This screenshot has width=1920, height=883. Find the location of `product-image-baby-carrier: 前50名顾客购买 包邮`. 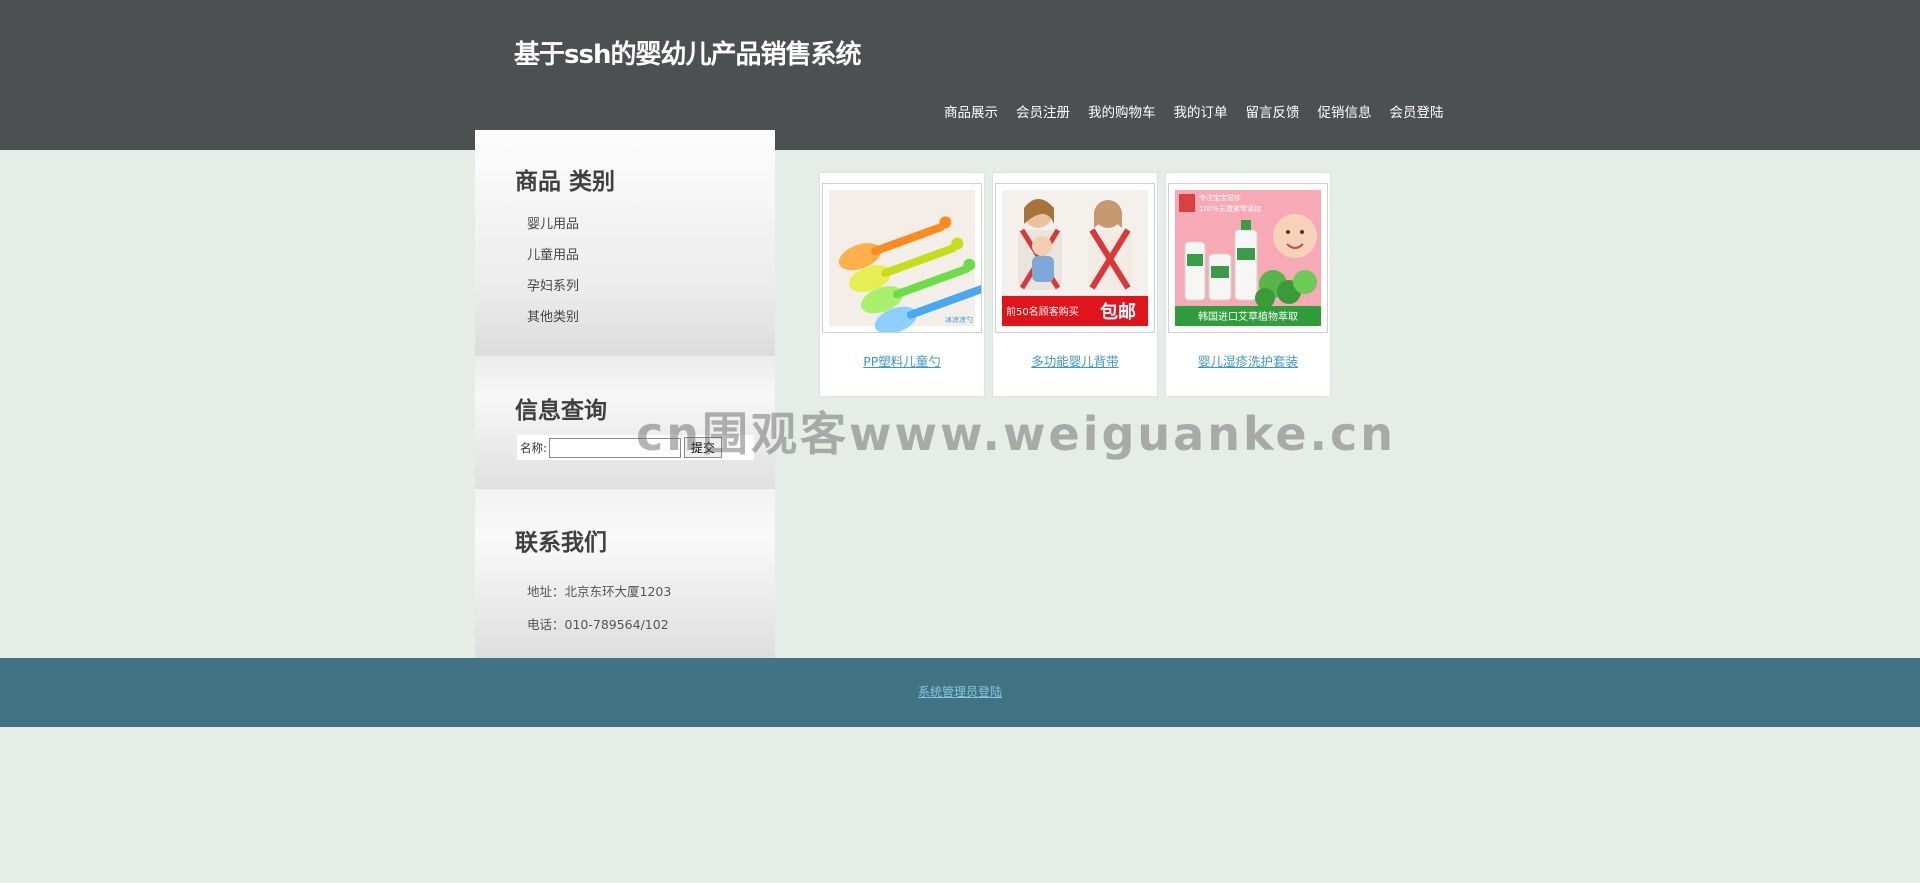

product-image-baby-carrier: 前50名顾客购买 包邮 is located at coordinates (1075, 258).